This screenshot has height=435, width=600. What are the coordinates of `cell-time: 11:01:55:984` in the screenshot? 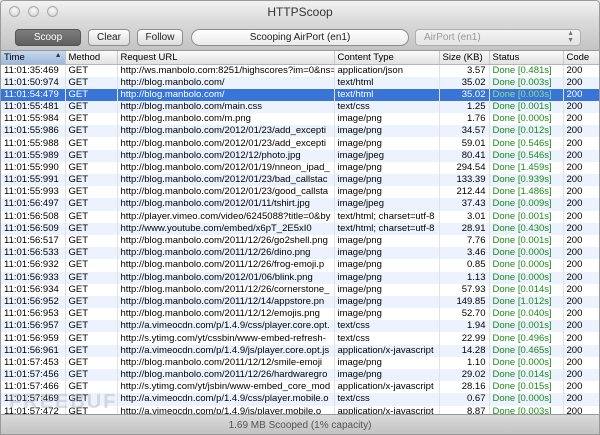 It's located at (33, 119).